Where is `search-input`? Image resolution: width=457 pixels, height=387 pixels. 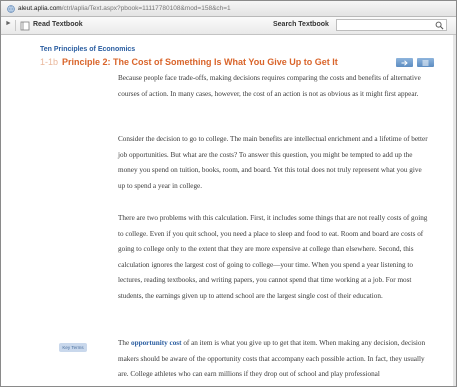
search-input is located at coordinates (391, 25).